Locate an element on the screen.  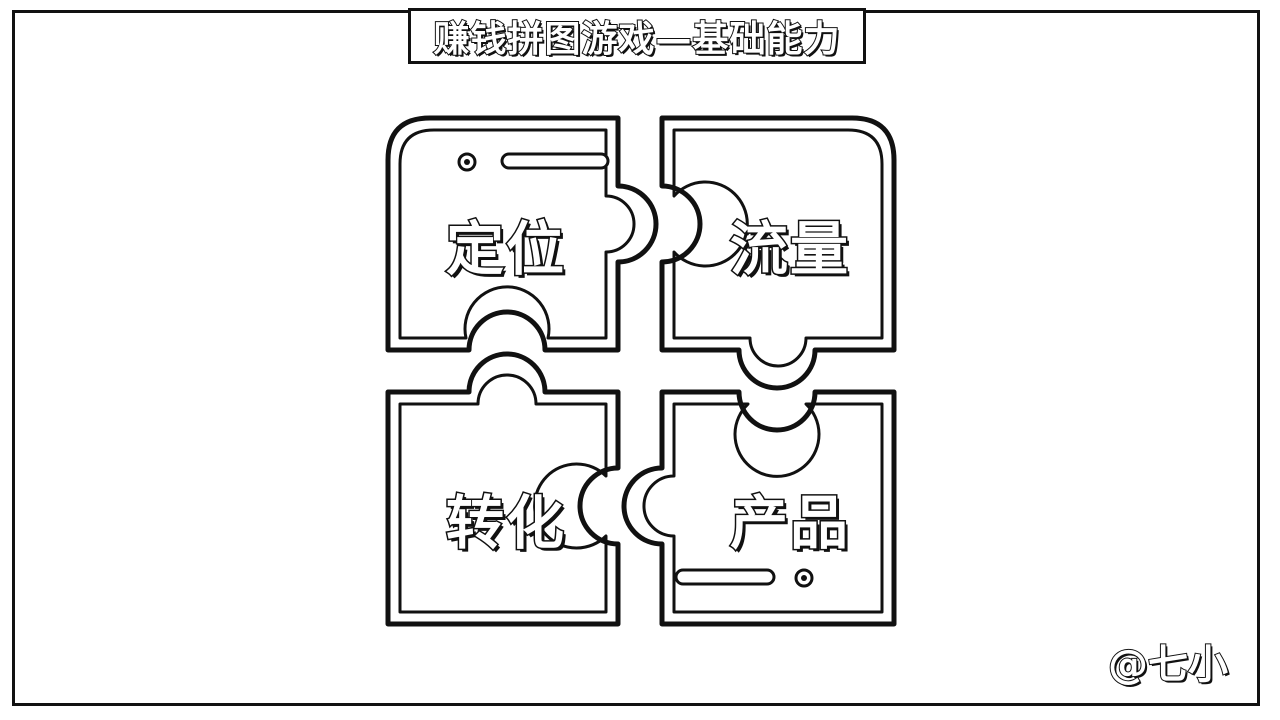
author-watermark: @七小 is located at coordinates (1168, 665).